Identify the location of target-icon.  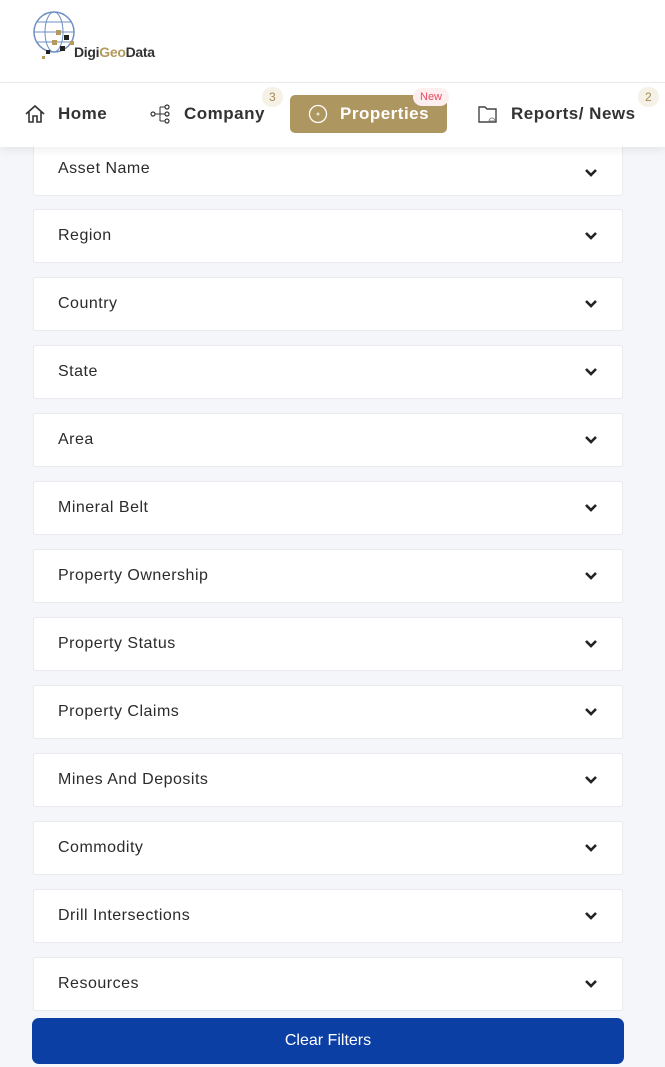
(318, 114).